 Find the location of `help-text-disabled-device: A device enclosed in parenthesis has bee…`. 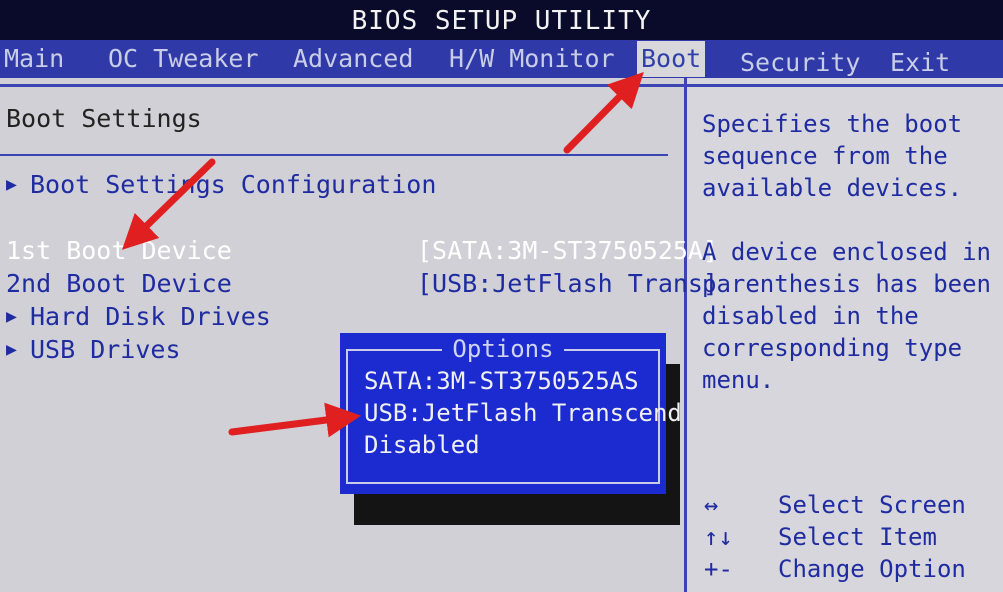

help-text-disabled-device: A device enclosed in parenthesis has bee… is located at coordinates (846, 316).